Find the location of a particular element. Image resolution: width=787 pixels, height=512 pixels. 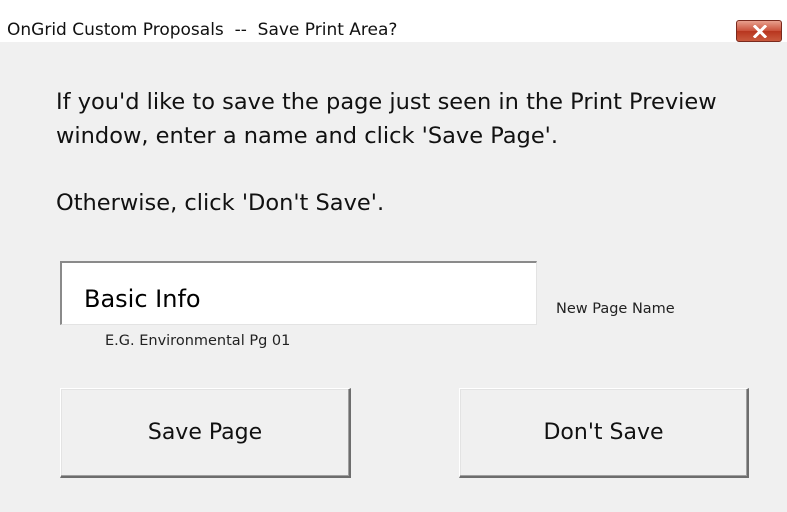

page-name-input is located at coordinates (298, 293).